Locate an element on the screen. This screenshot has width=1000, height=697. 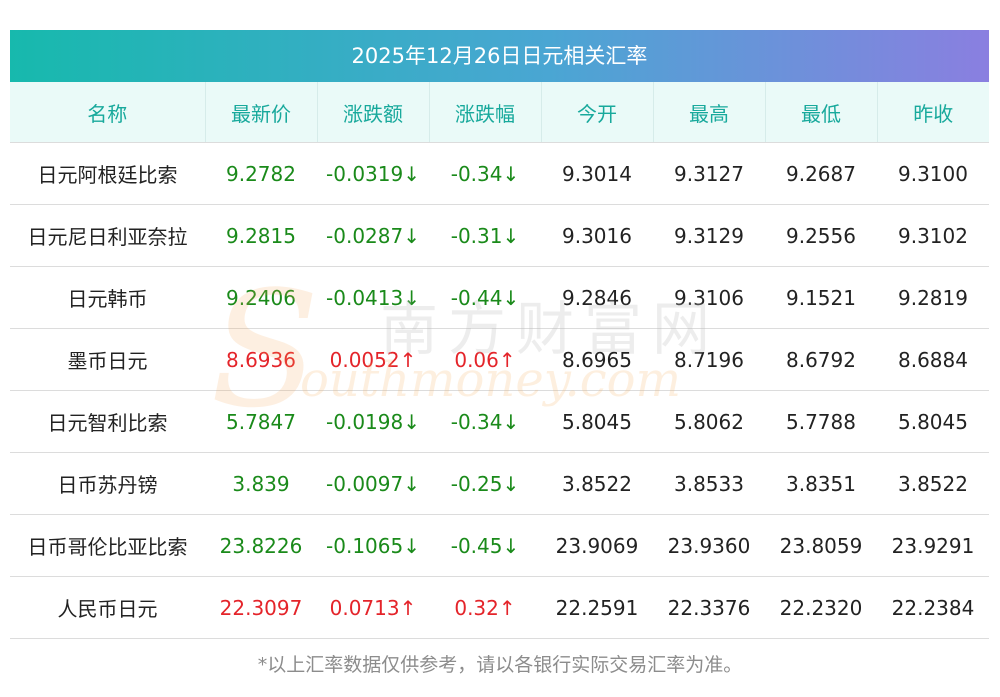
cell-high: 9.3129 is located at coordinates (709, 235).